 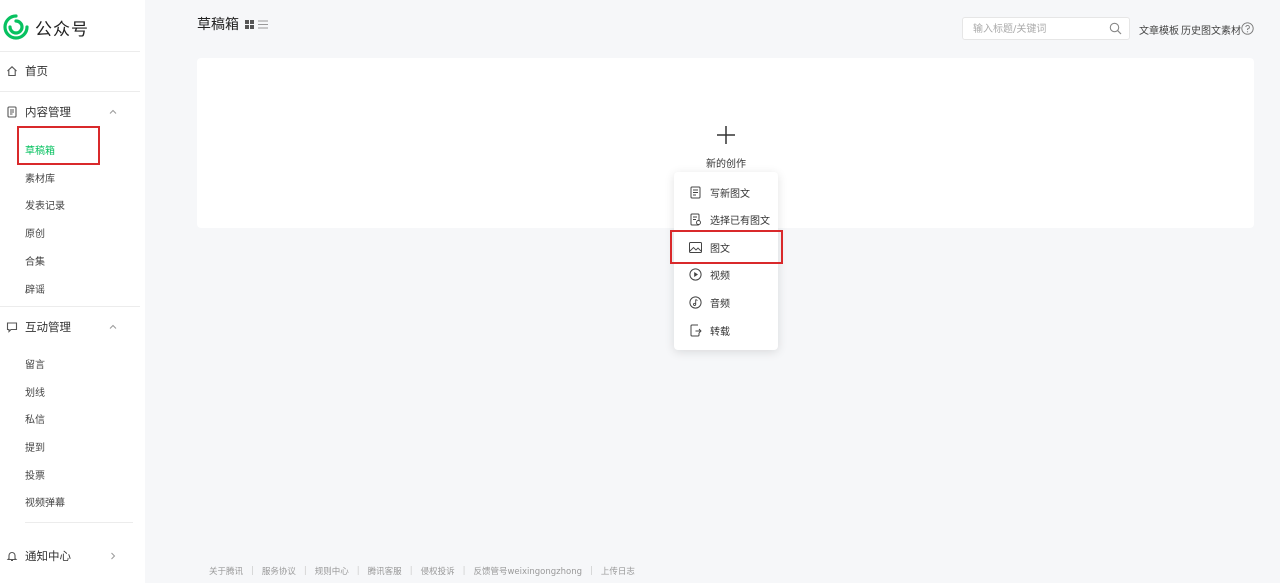 I want to click on audio-icon, so click(x=695, y=302).